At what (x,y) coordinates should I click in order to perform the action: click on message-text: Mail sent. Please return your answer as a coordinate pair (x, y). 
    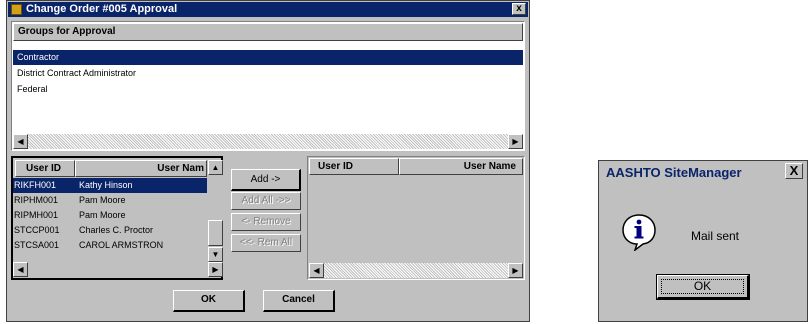
    Looking at the image, I should click on (715, 236).